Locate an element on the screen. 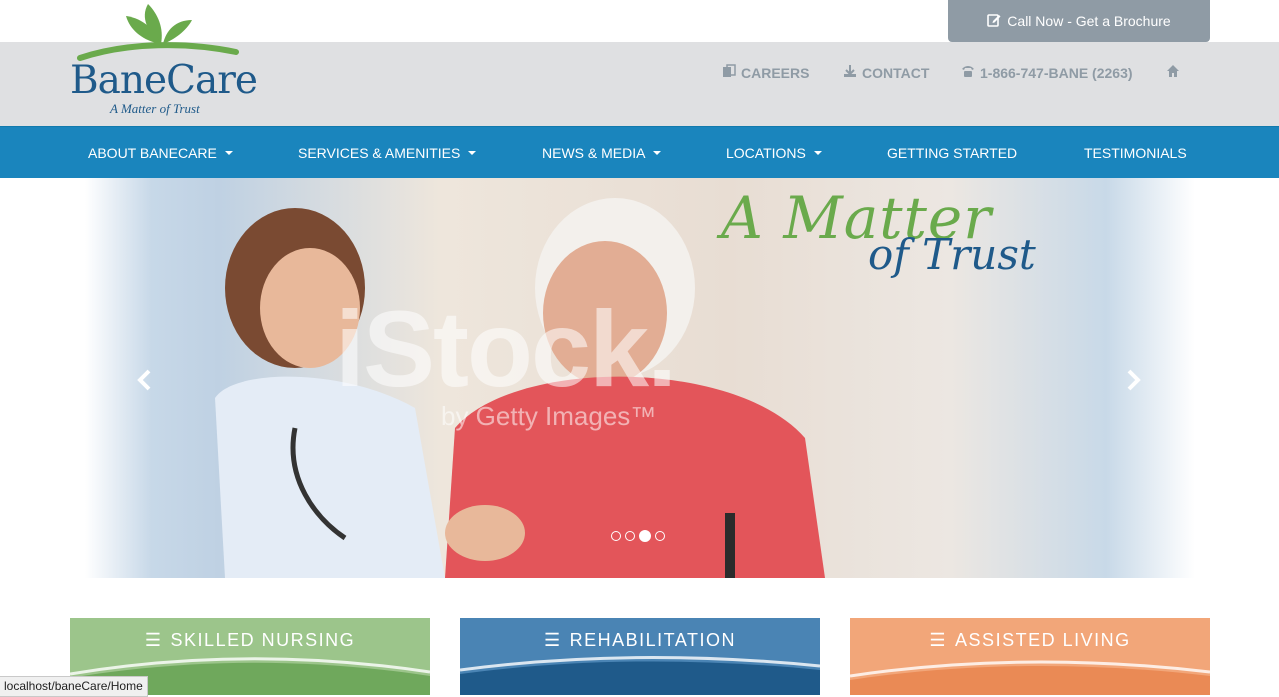 The height and width of the screenshot is (697, 1279). service-card-assisted-living: ☰ ASSISTED LIVING is located at coordinates (1030, 656).